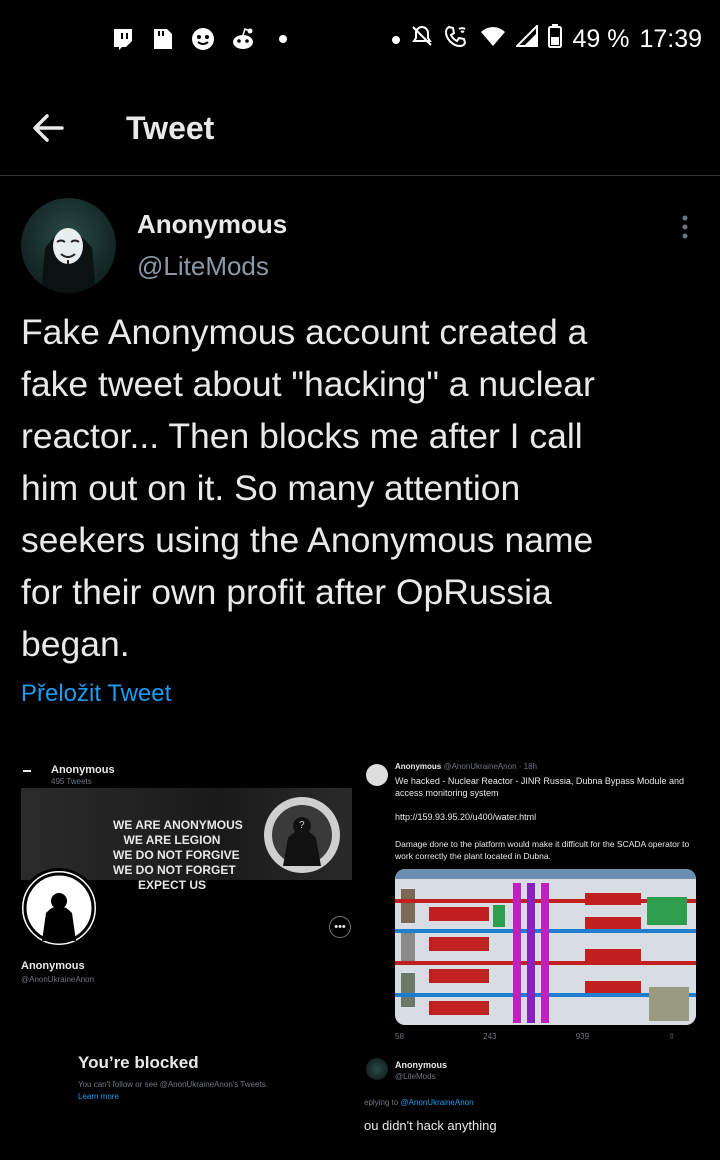  Describe the element at coordinates (490, 1036) in the screenshot. I see `retweet-count: 243` at that location.